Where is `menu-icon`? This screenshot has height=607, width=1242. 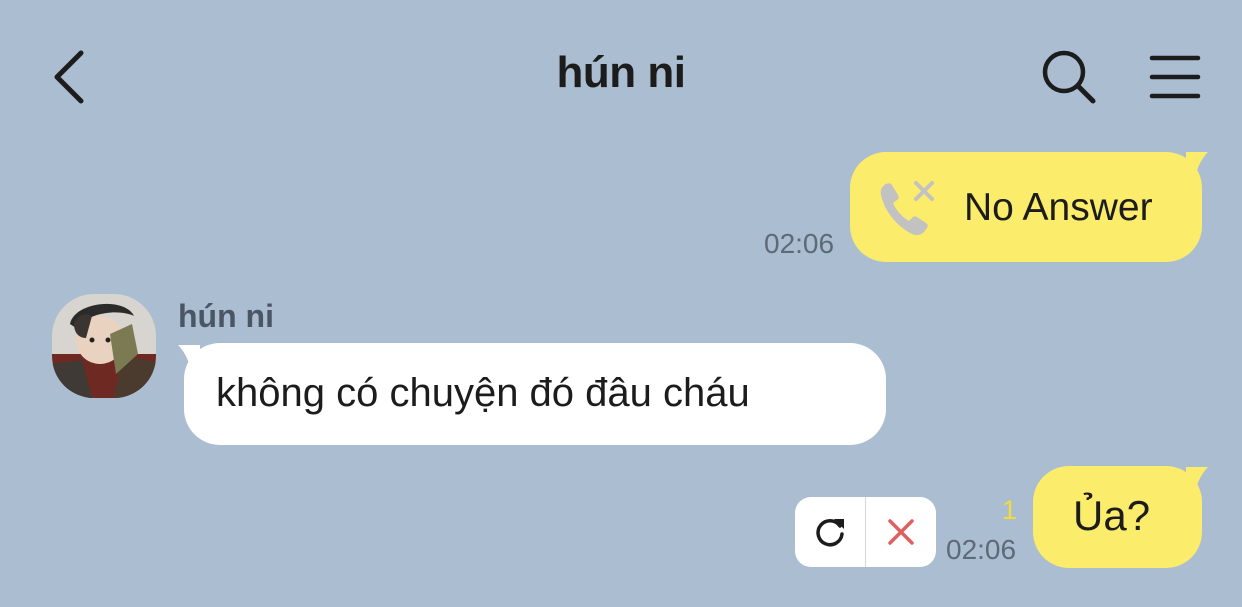 menu-icon is located at coordinates (1175, 77).